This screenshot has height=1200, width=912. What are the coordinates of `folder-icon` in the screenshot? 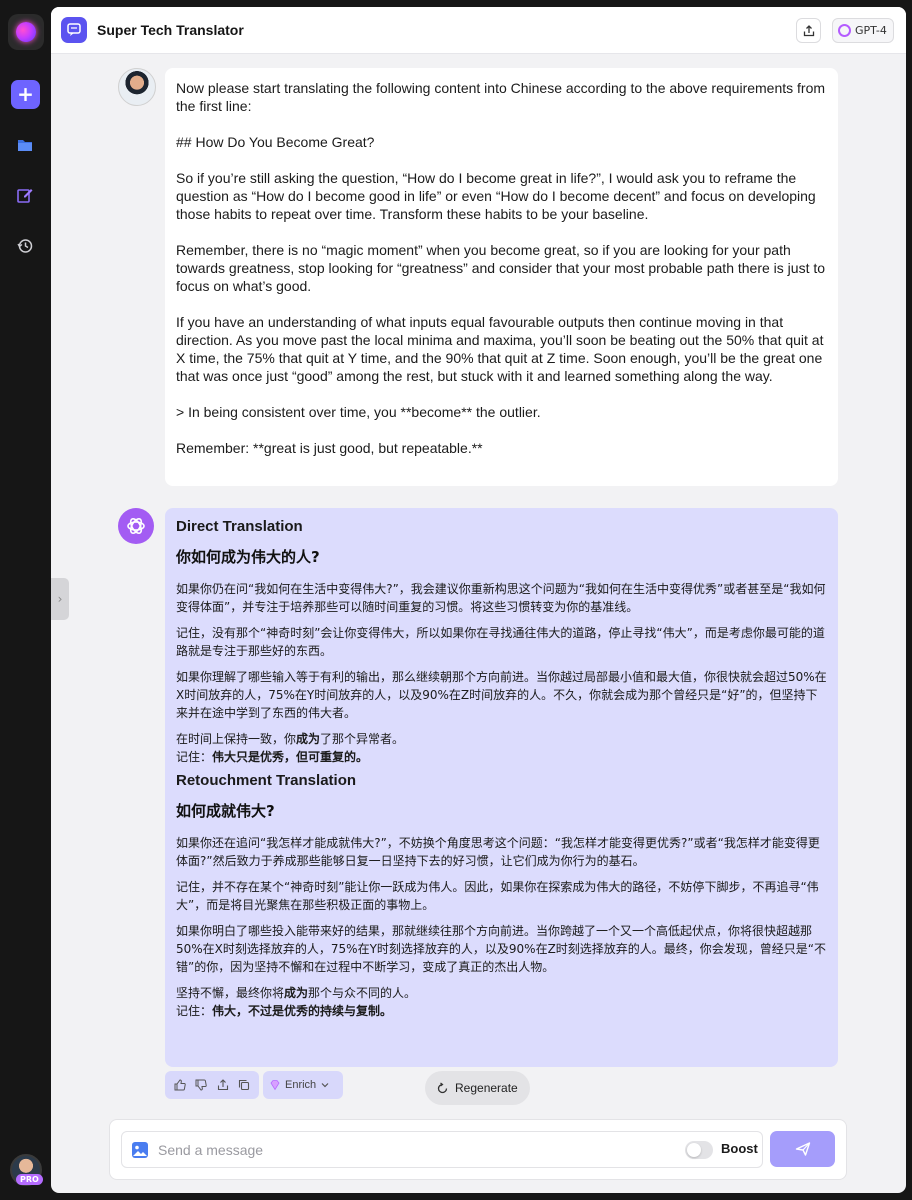 It's located at (25, 145).